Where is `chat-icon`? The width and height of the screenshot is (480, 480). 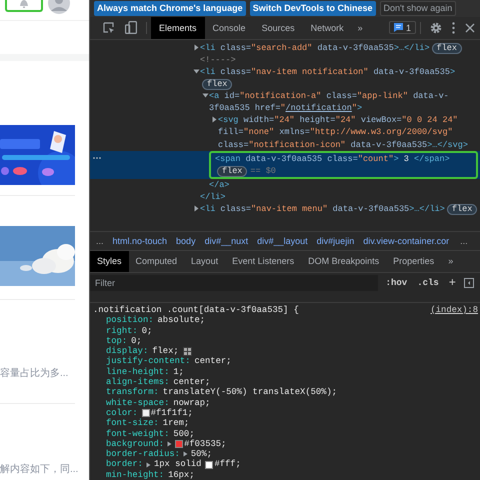
chat-icon is located at coordinates (398, 27).